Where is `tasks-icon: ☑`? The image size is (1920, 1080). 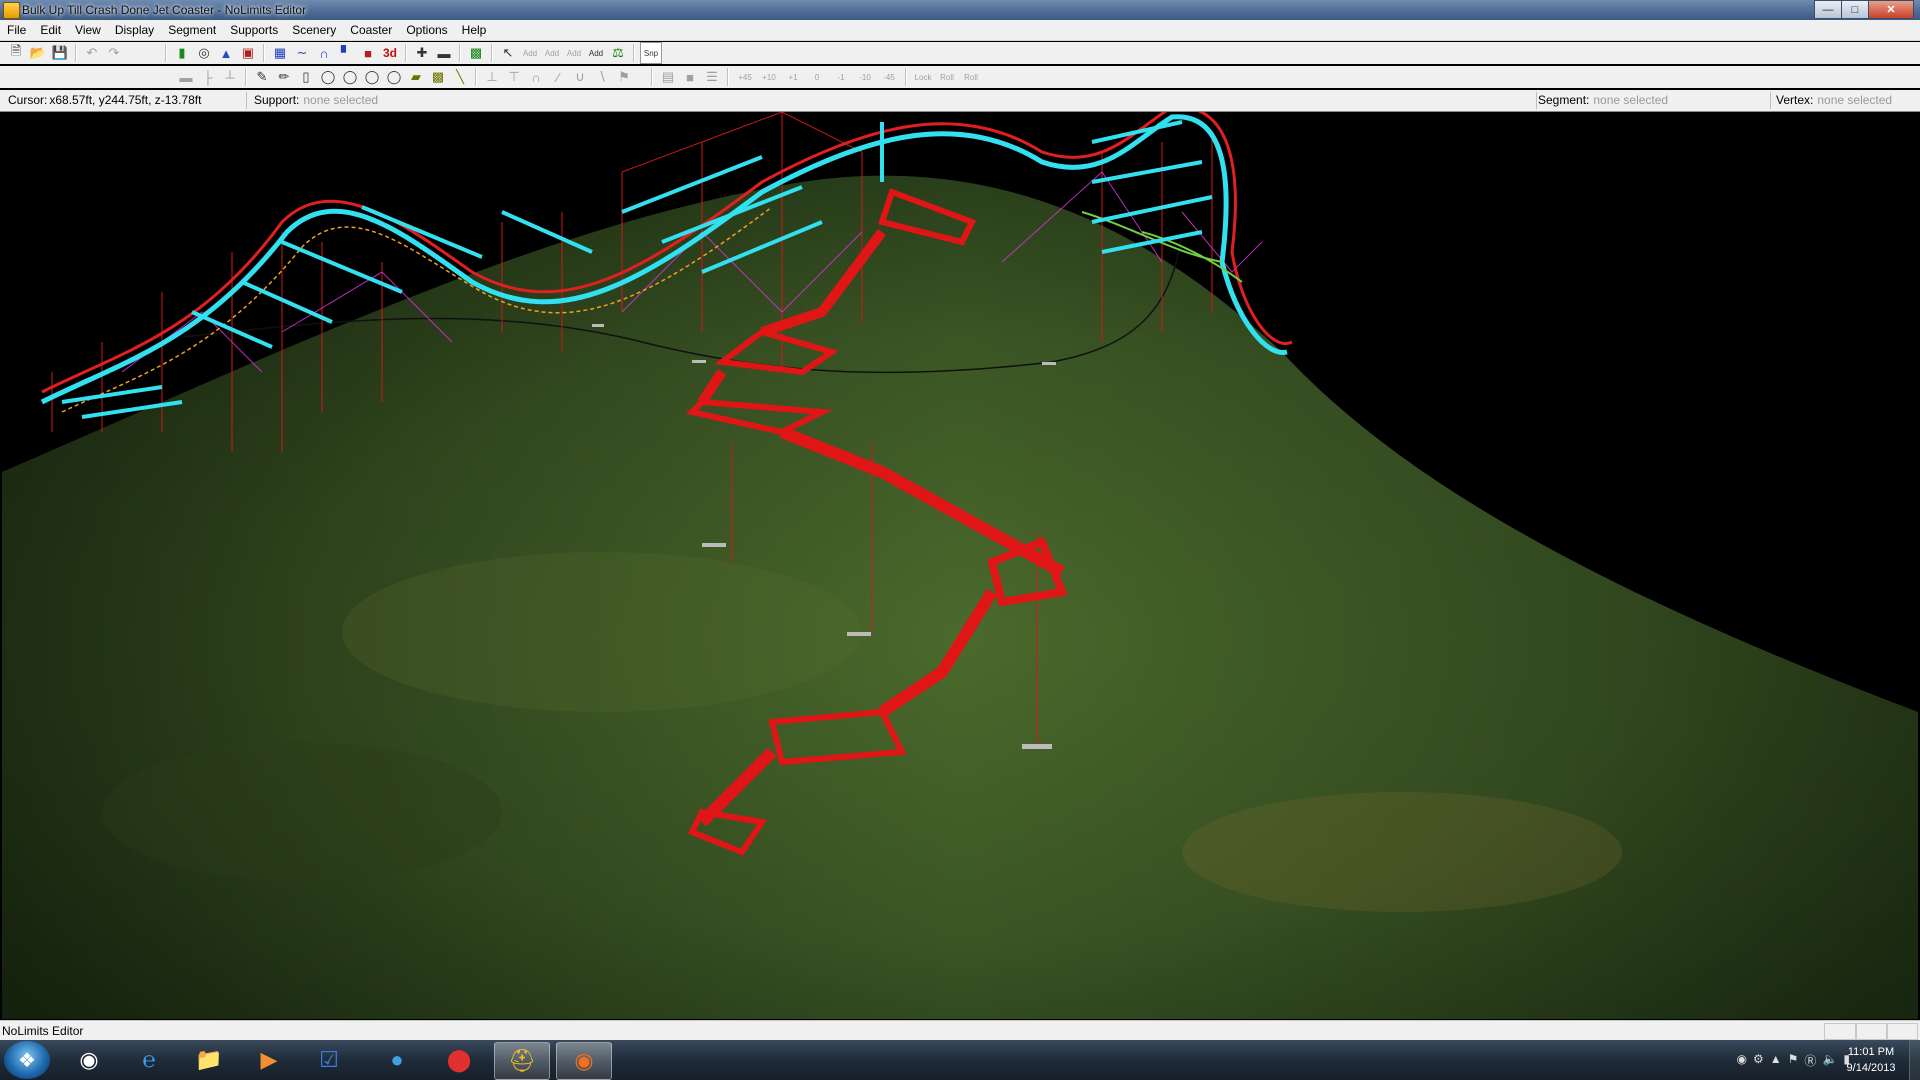
tasks-icon: ☑ is located at coordinates (329, 1060).